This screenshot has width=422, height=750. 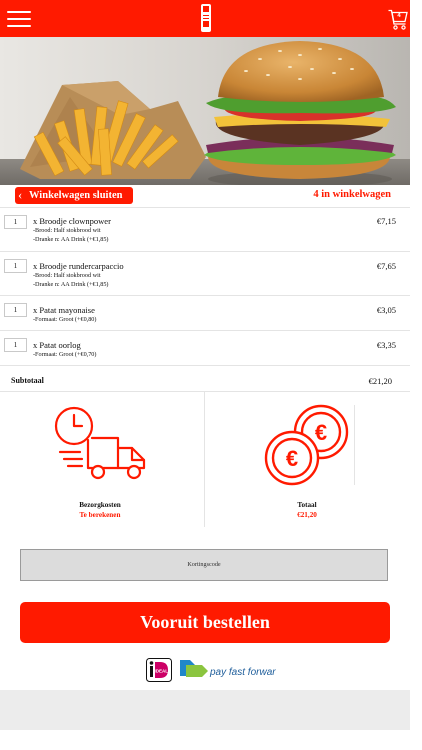 I want to click on item-name: x Broodje rundercarpaccio, so click(x=78, y=266).